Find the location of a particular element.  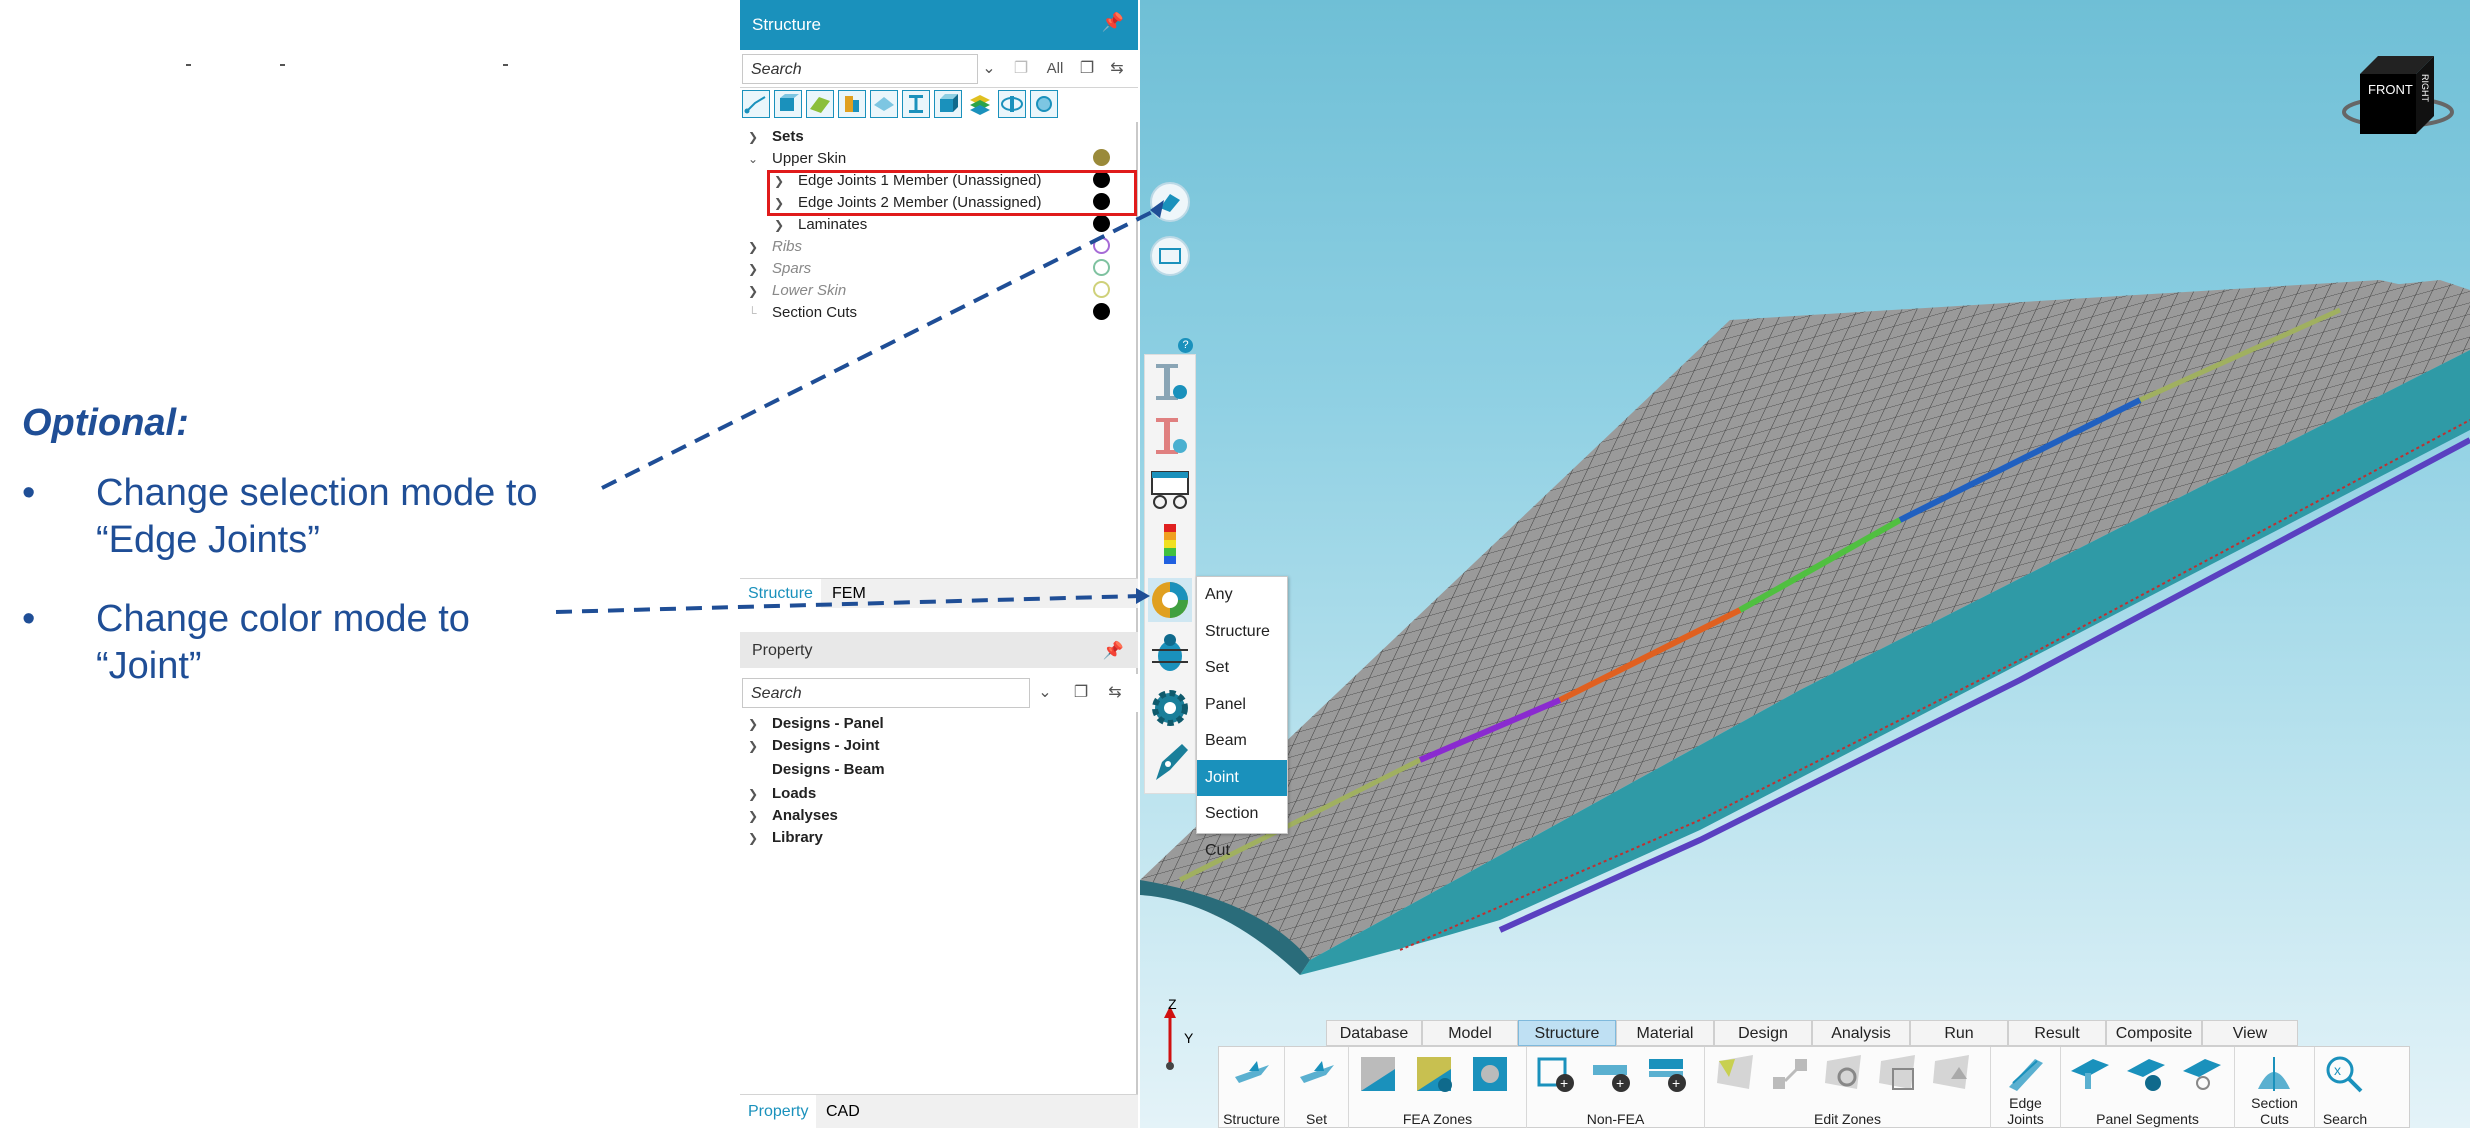

callout-lines is located at coordinates (859, 407).